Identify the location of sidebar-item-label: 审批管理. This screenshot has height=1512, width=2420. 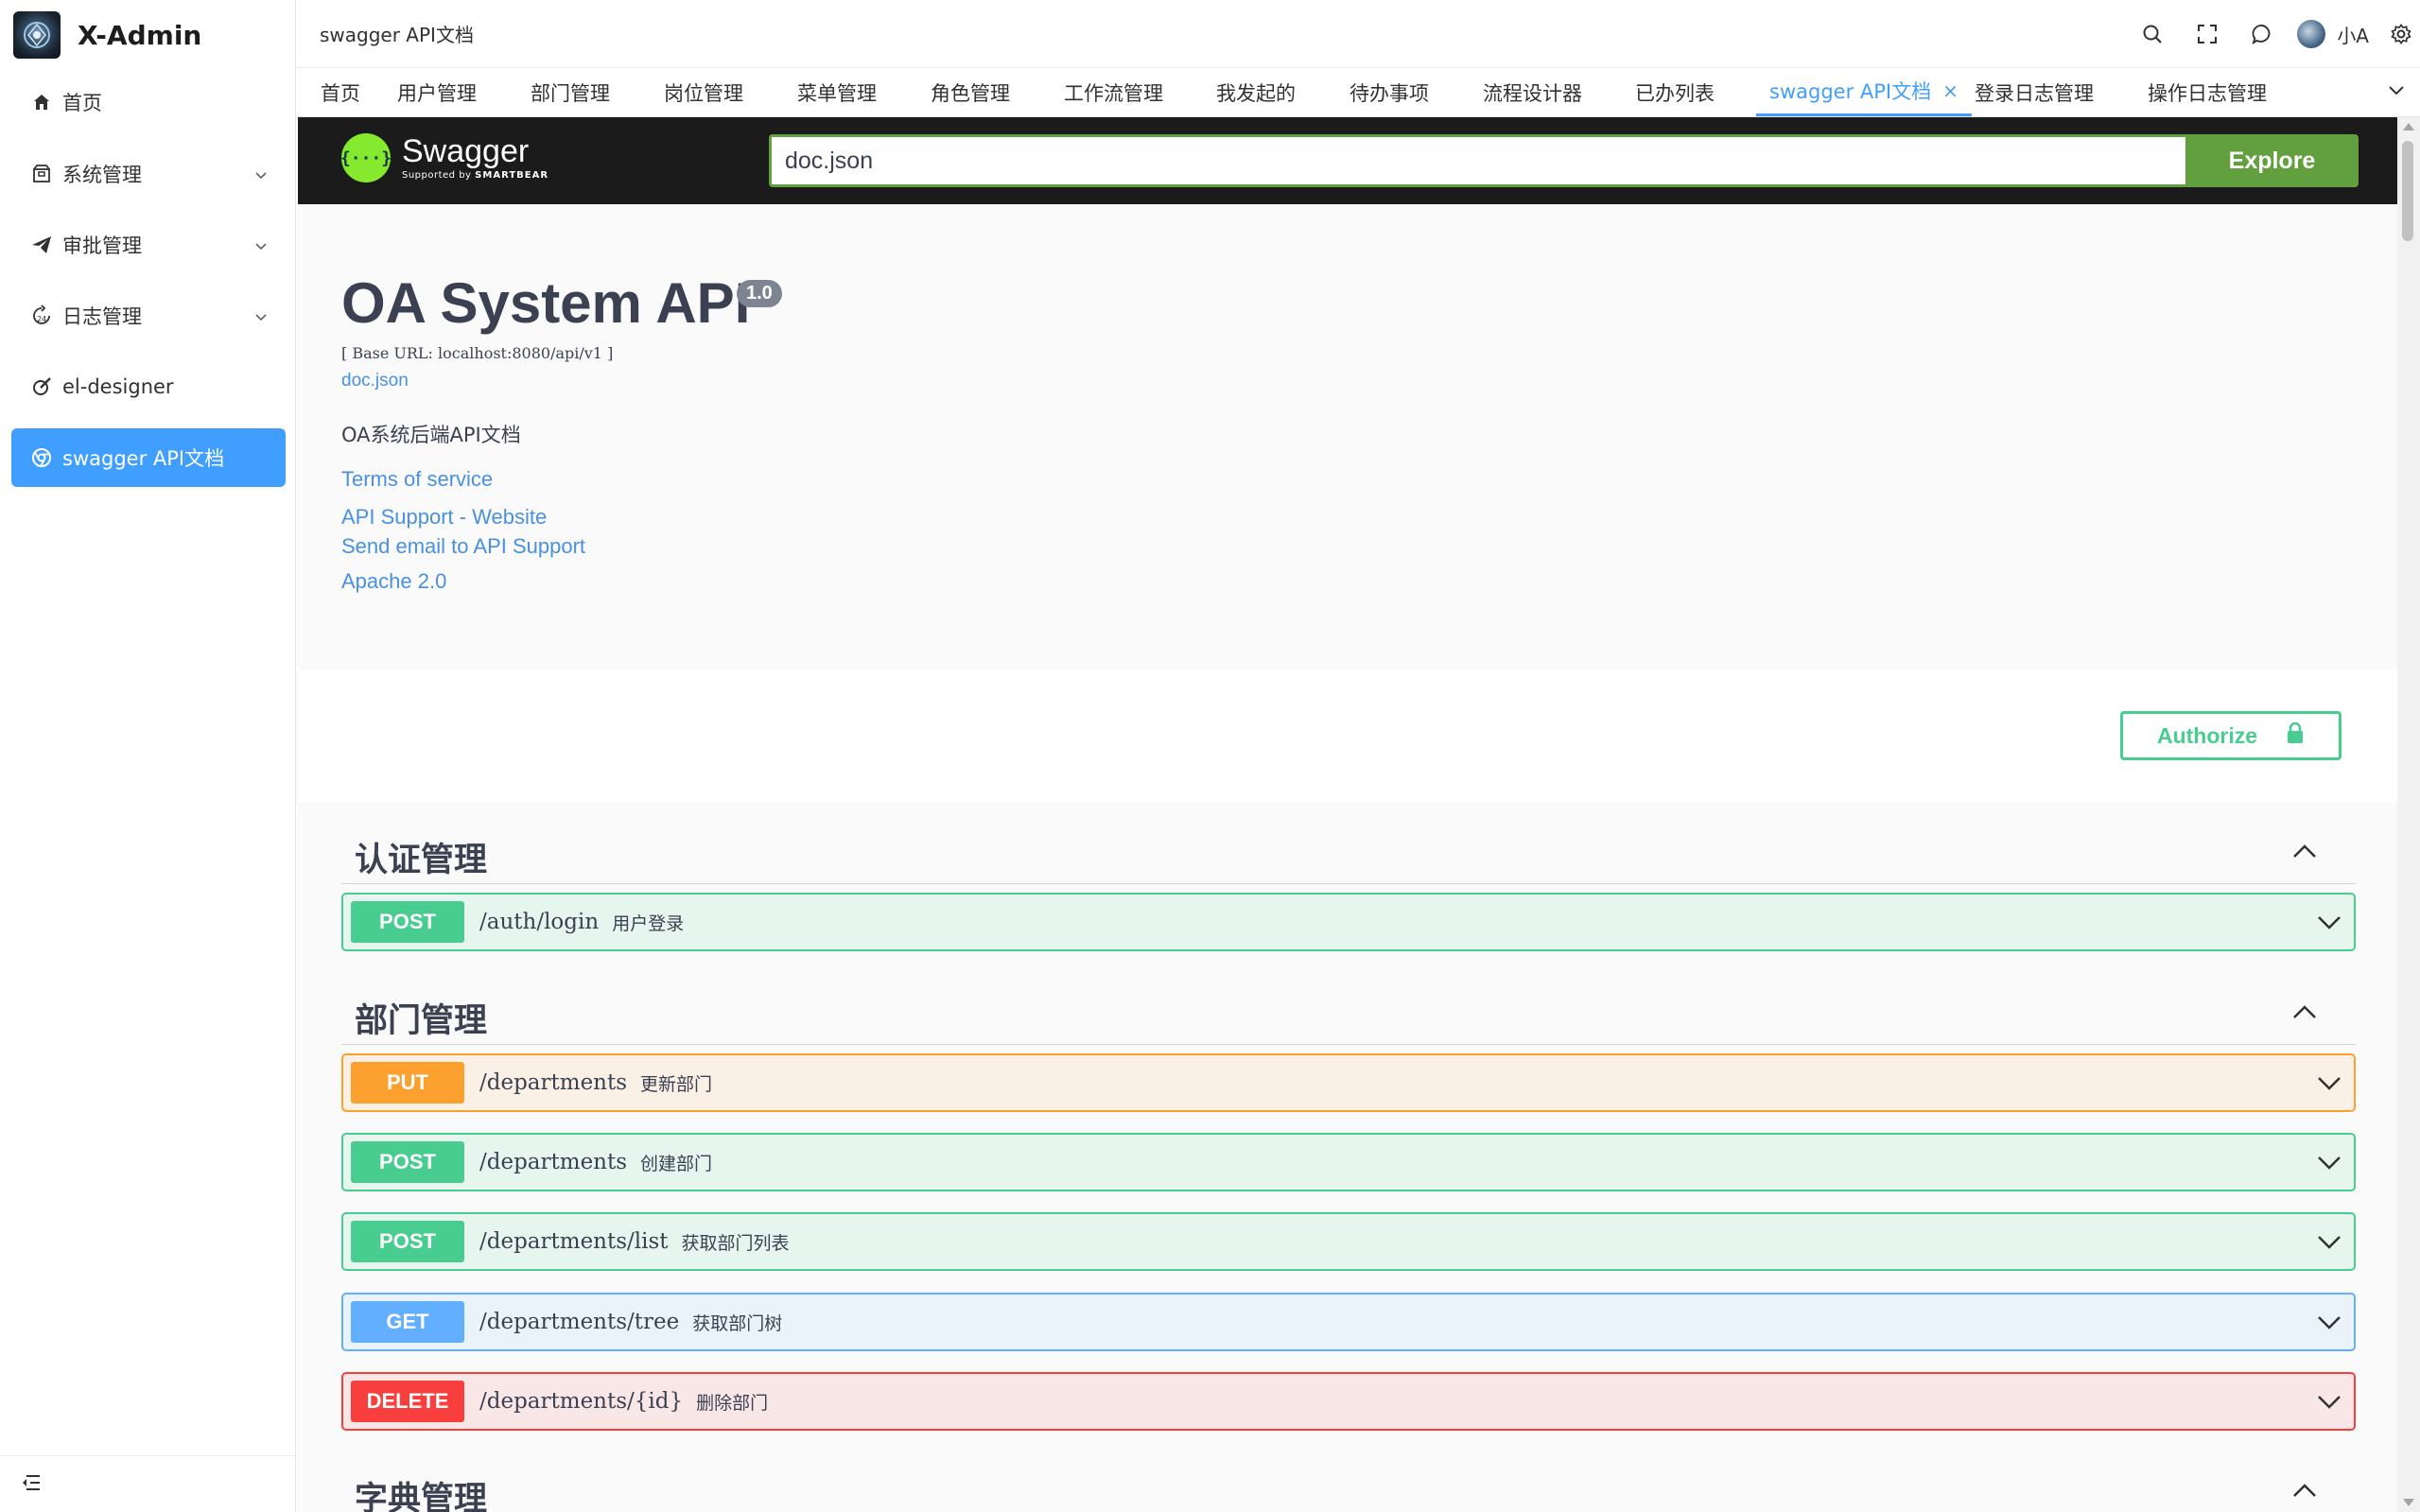
(102, 246).